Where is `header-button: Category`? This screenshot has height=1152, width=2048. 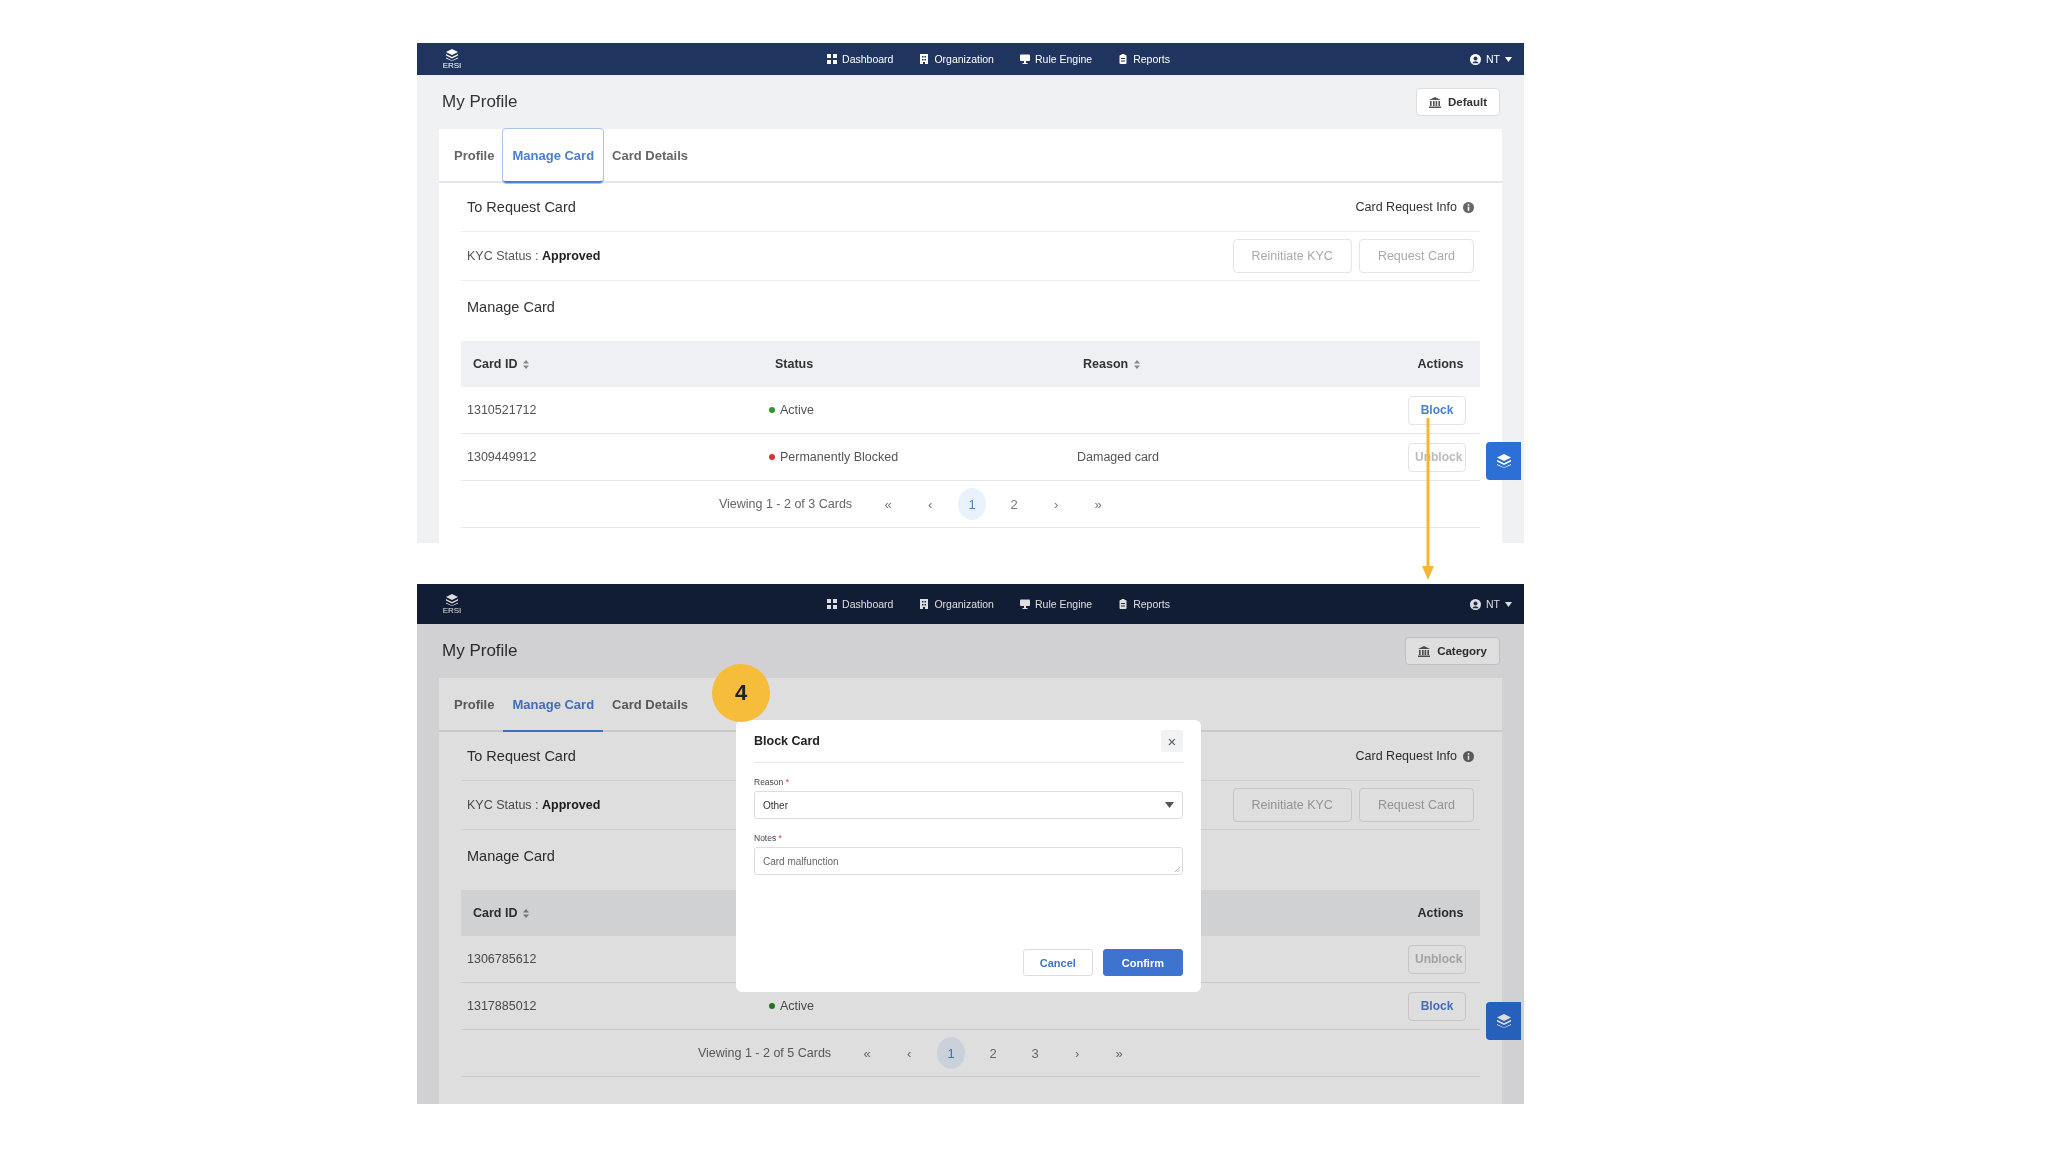
header-button: Category is located at coordinates (1452, 651).